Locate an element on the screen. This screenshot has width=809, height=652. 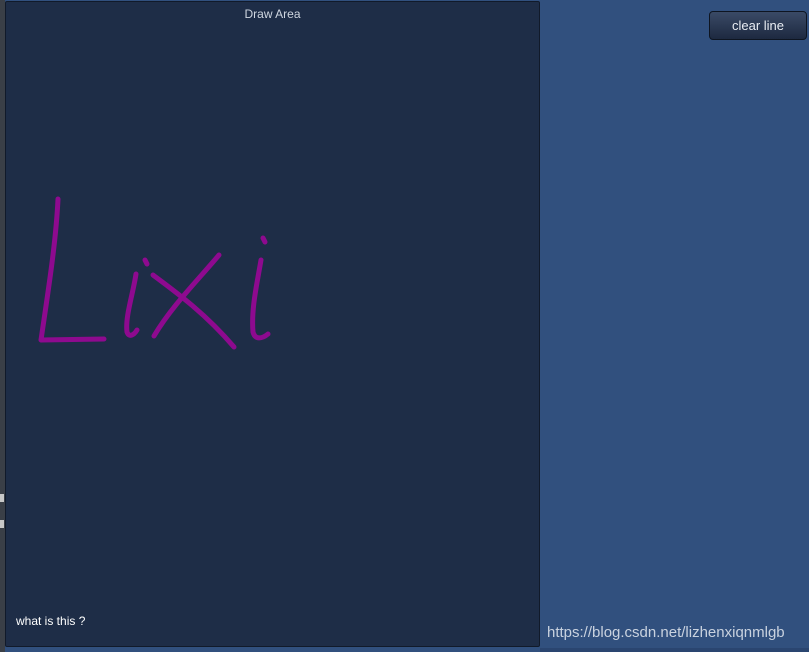
prediction-caption: what is this ? is located at coordinates (51, 621).